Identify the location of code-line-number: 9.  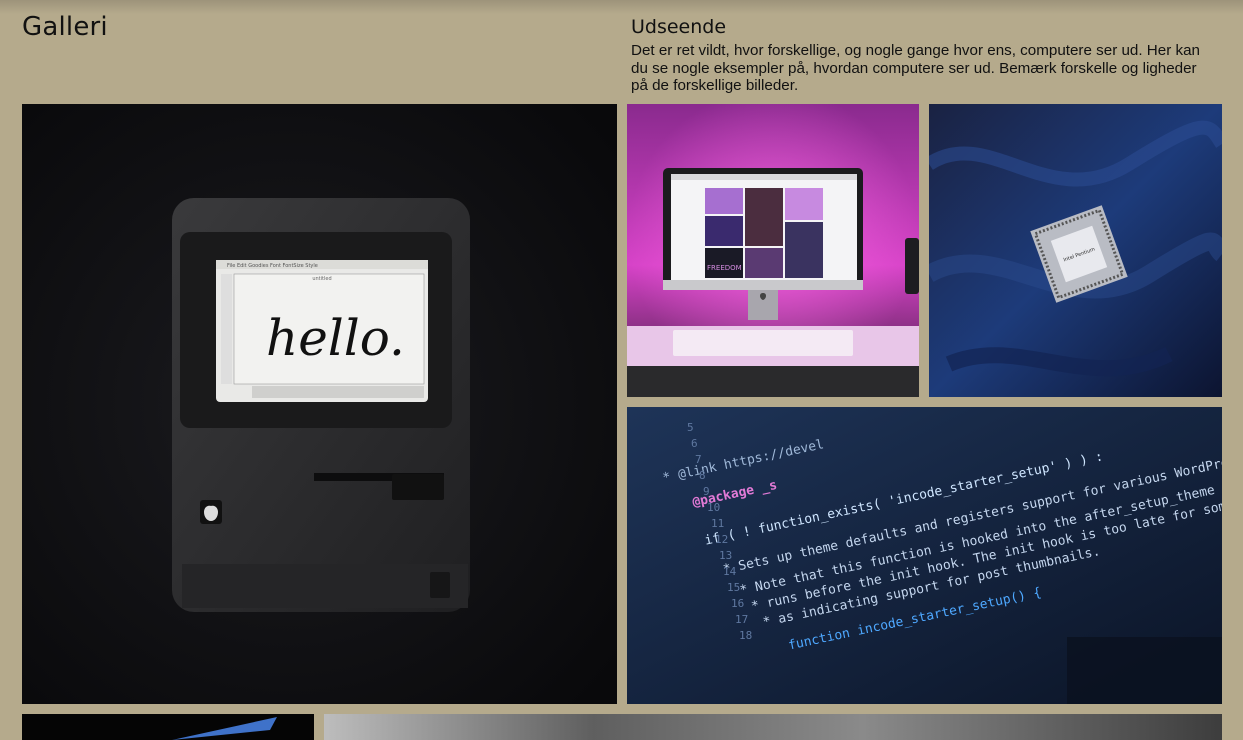
(706, 491).